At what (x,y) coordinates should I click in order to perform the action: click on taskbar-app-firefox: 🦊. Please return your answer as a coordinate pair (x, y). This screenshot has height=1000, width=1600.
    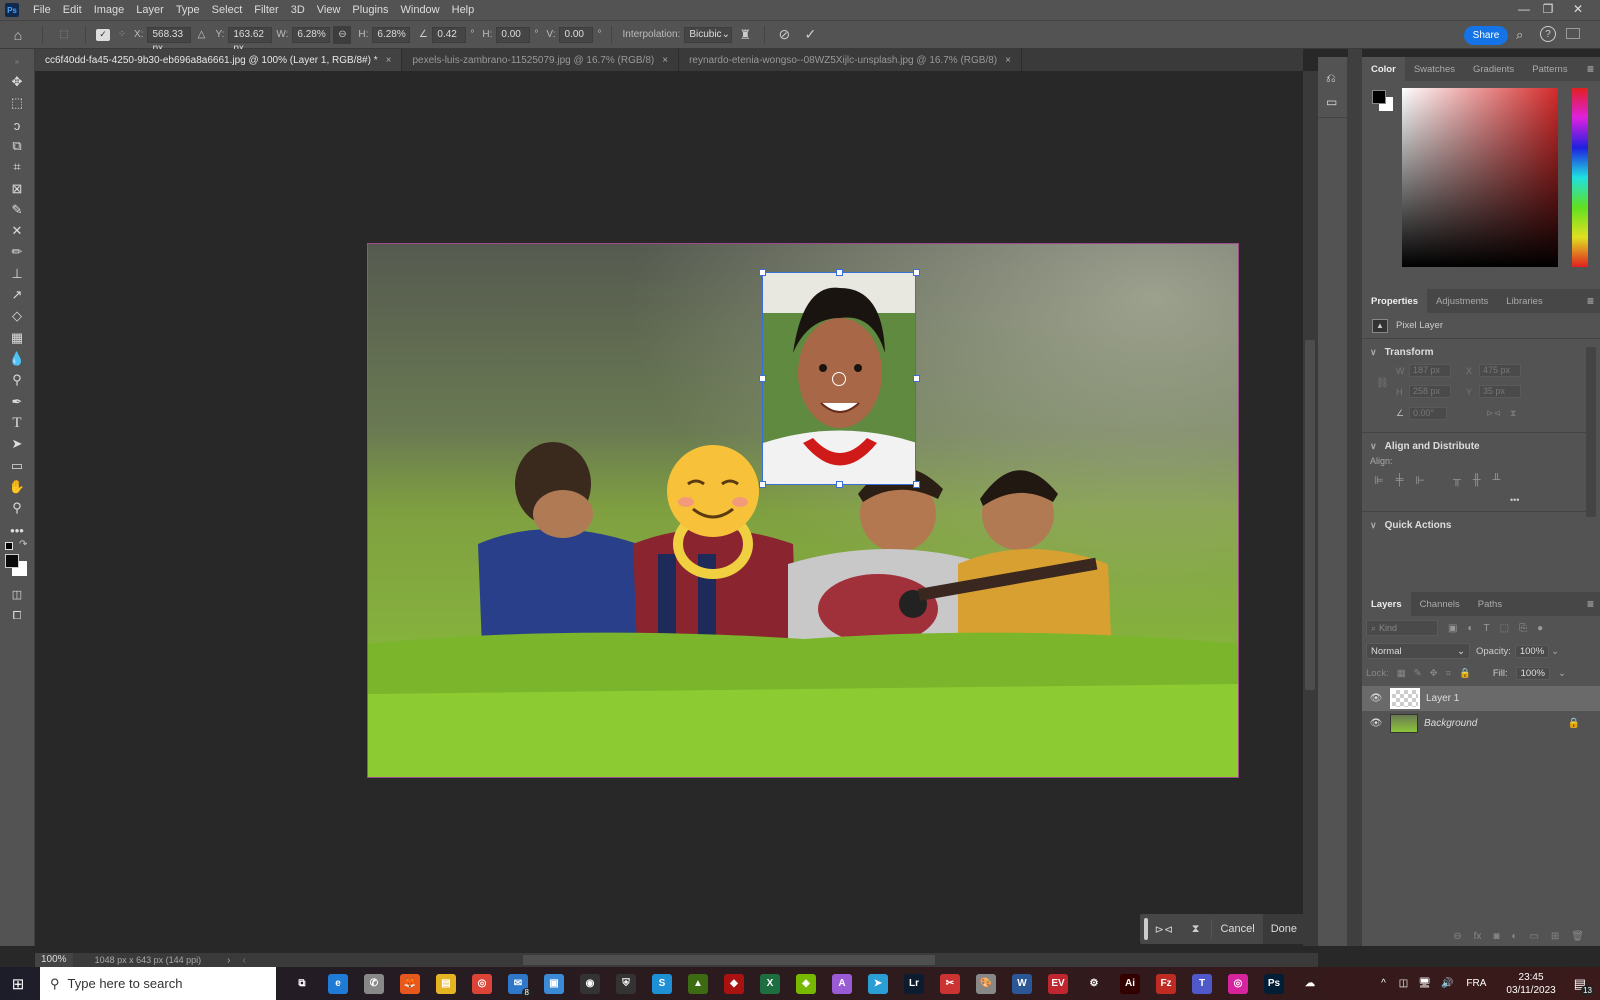
    Looking at the image, I should click on (410, 983).